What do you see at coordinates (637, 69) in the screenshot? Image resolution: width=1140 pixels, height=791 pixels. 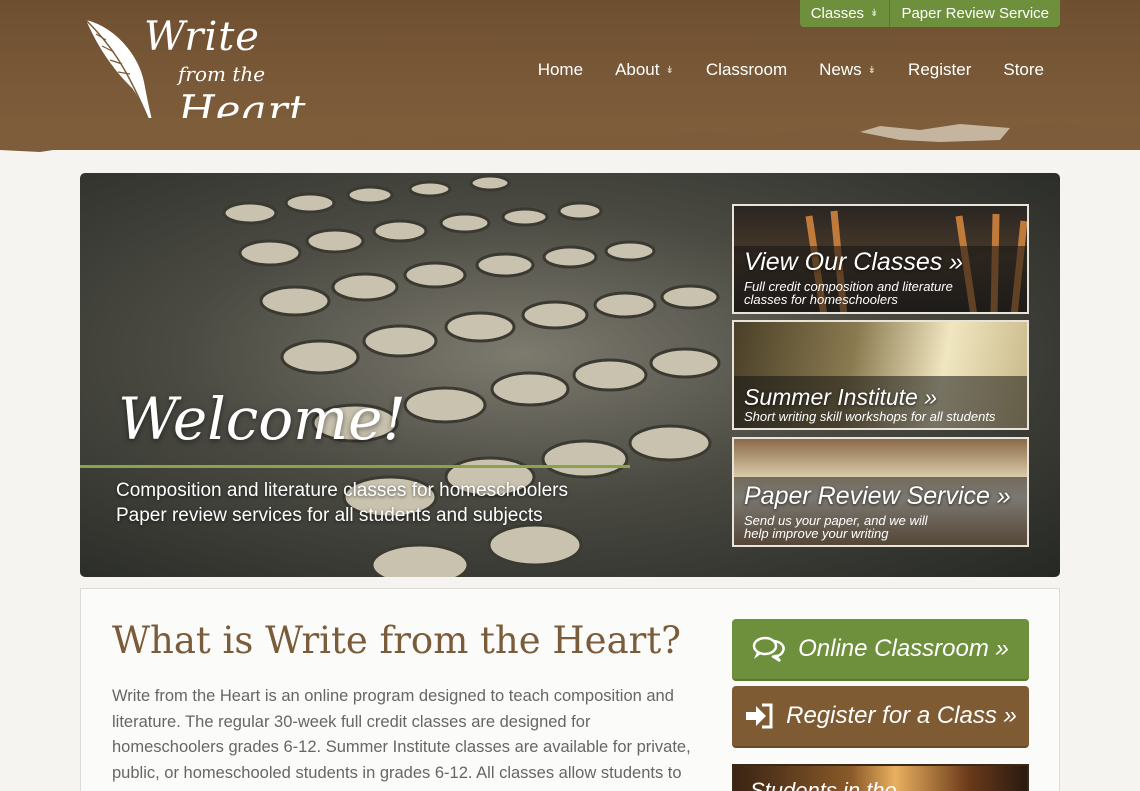 I see `nav-about-label: About` at bounding box center [637, 69].